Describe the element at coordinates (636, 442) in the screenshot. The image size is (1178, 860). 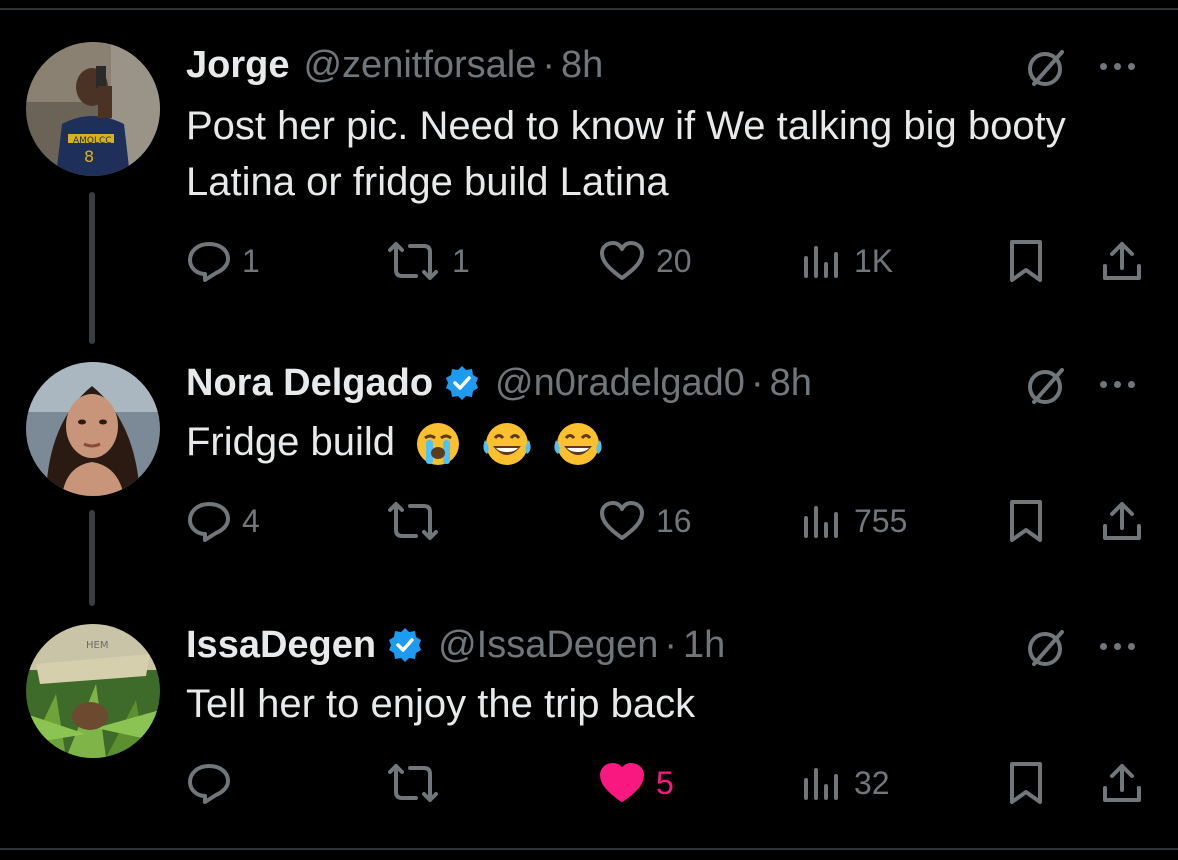
I see `tweet-text-container: Fridge build` at that location.